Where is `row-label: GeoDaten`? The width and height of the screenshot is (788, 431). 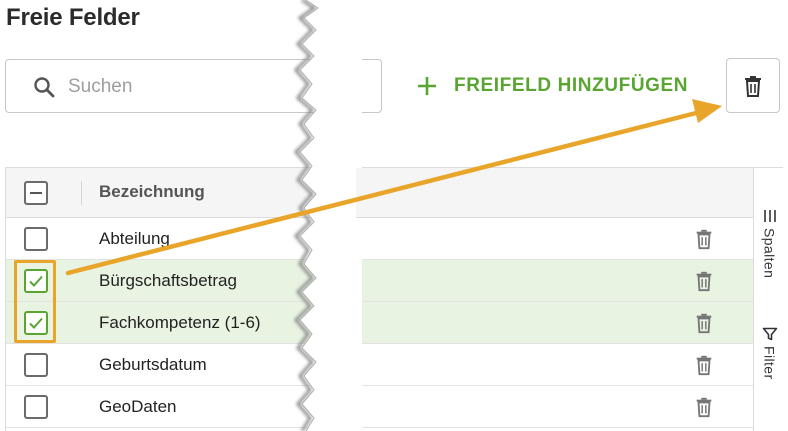
row-label: GeoDaten is located at coordinates (138, 406).